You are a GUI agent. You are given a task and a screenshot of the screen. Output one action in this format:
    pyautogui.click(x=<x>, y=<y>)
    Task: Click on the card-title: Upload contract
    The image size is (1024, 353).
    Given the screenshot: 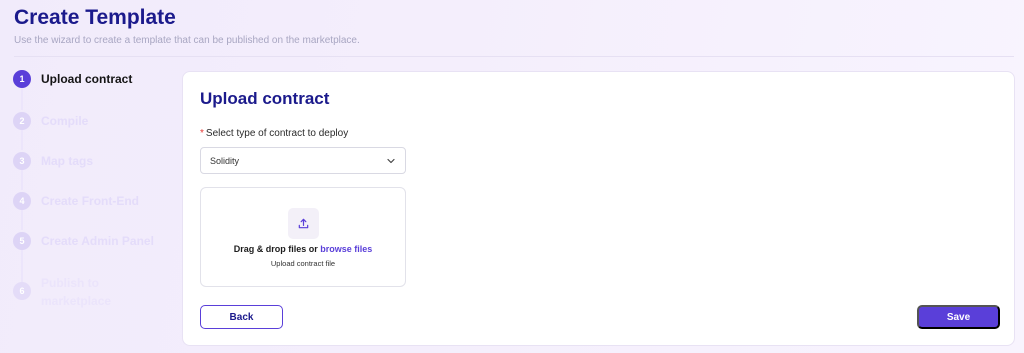 What is the action you would take?
    pyautogui.click(x=265, y=98)
    